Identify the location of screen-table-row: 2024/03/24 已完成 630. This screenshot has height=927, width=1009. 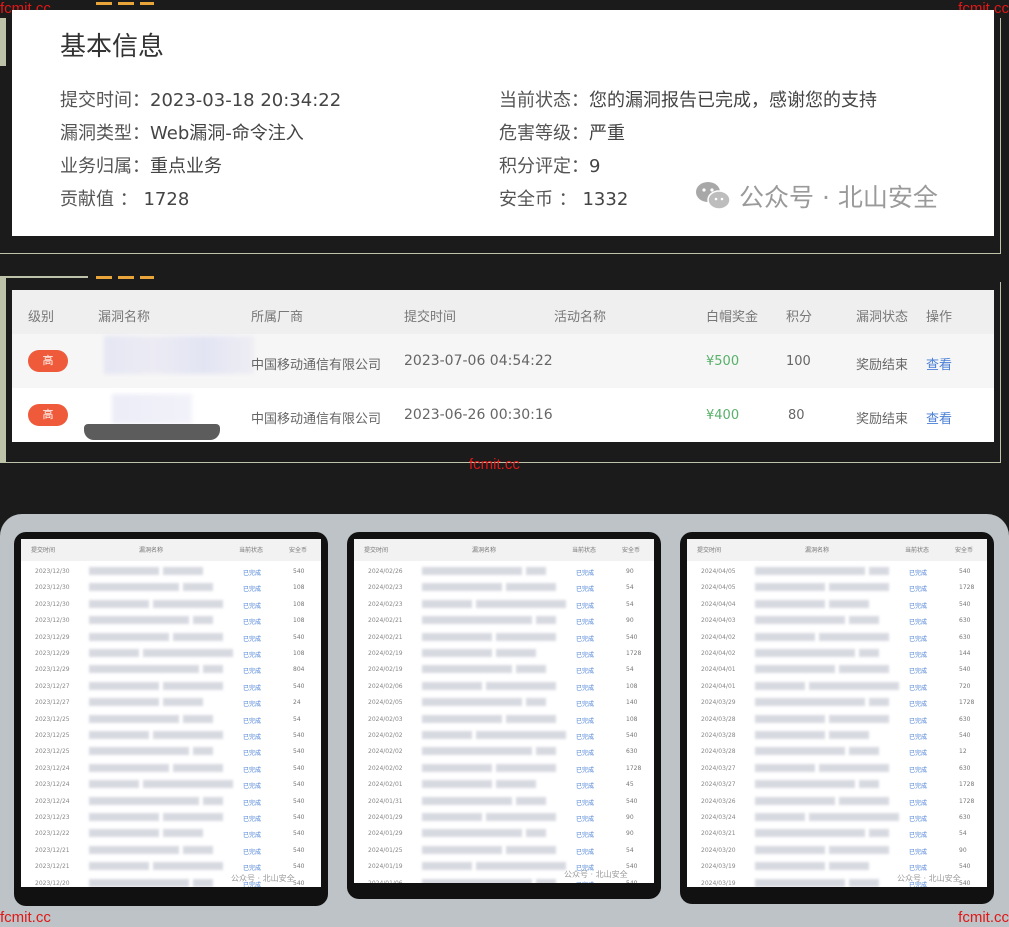
(837, 817).